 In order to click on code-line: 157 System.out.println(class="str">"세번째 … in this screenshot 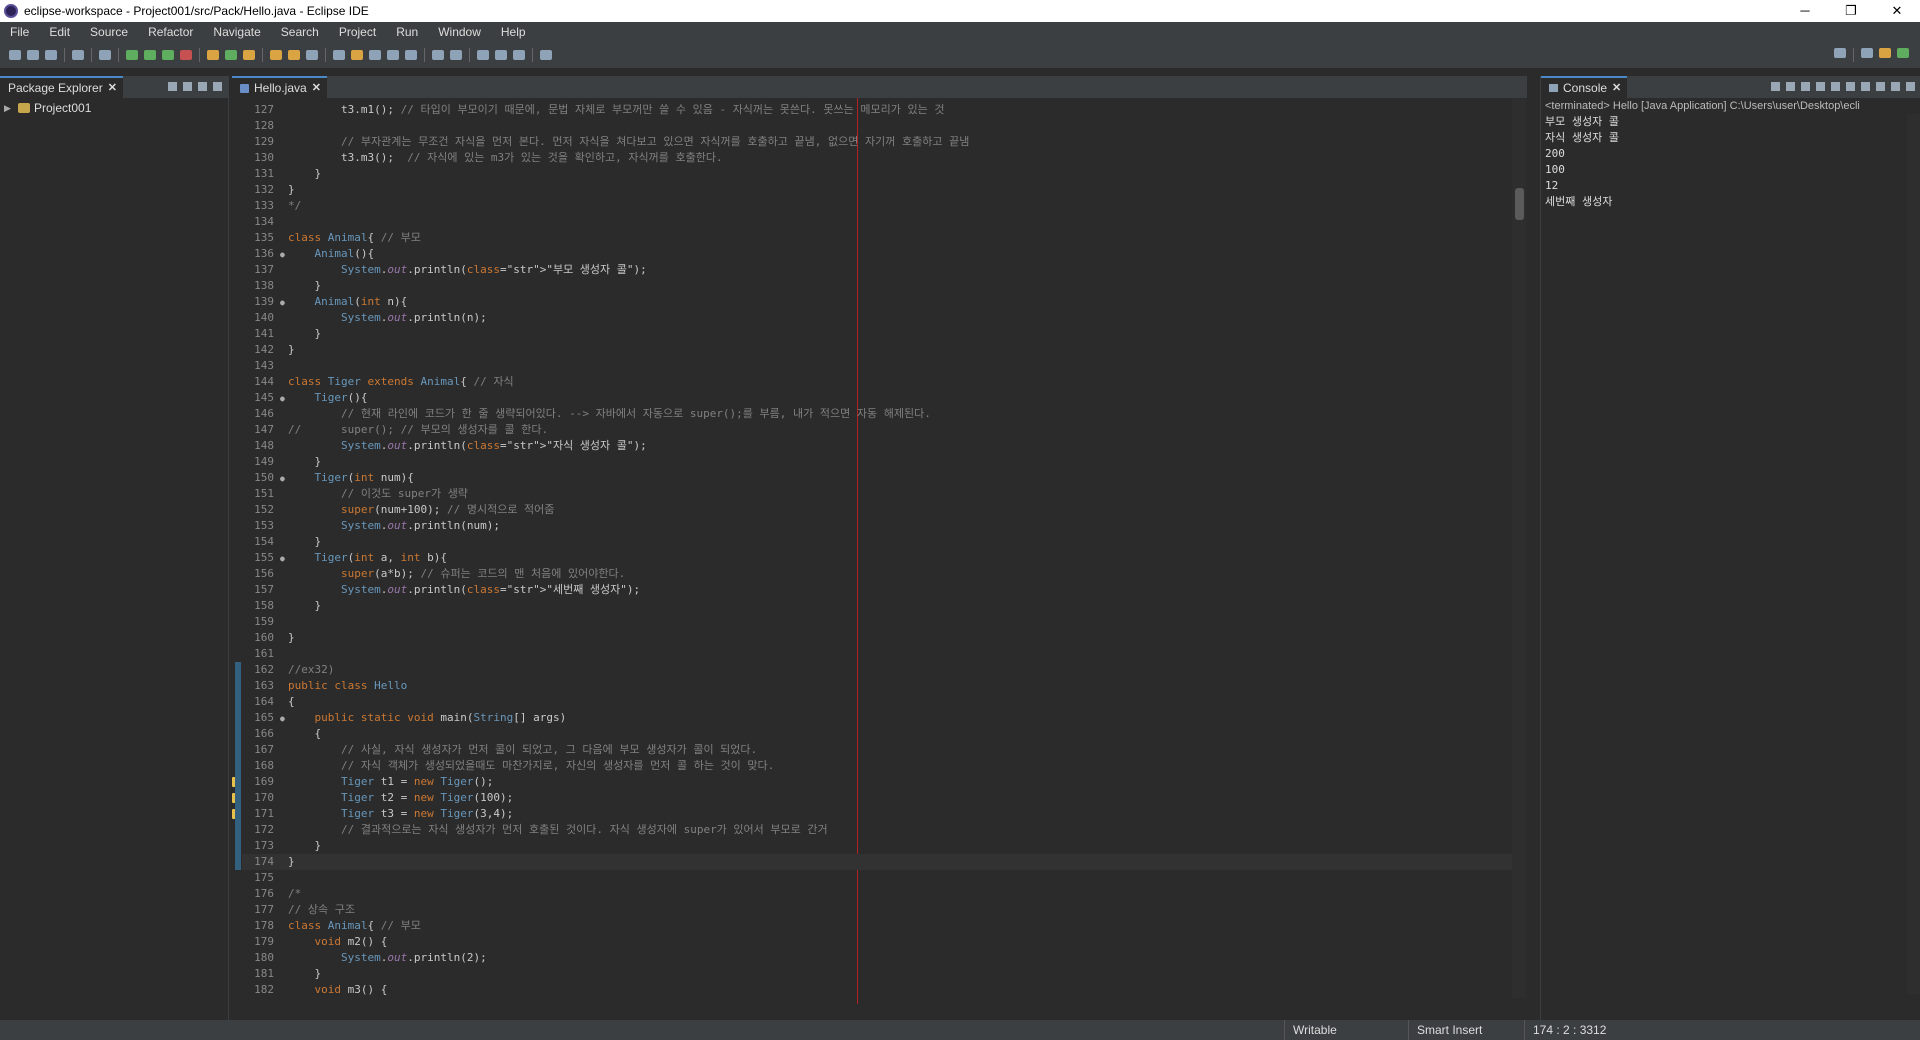, I will do `click(882, 590)`.